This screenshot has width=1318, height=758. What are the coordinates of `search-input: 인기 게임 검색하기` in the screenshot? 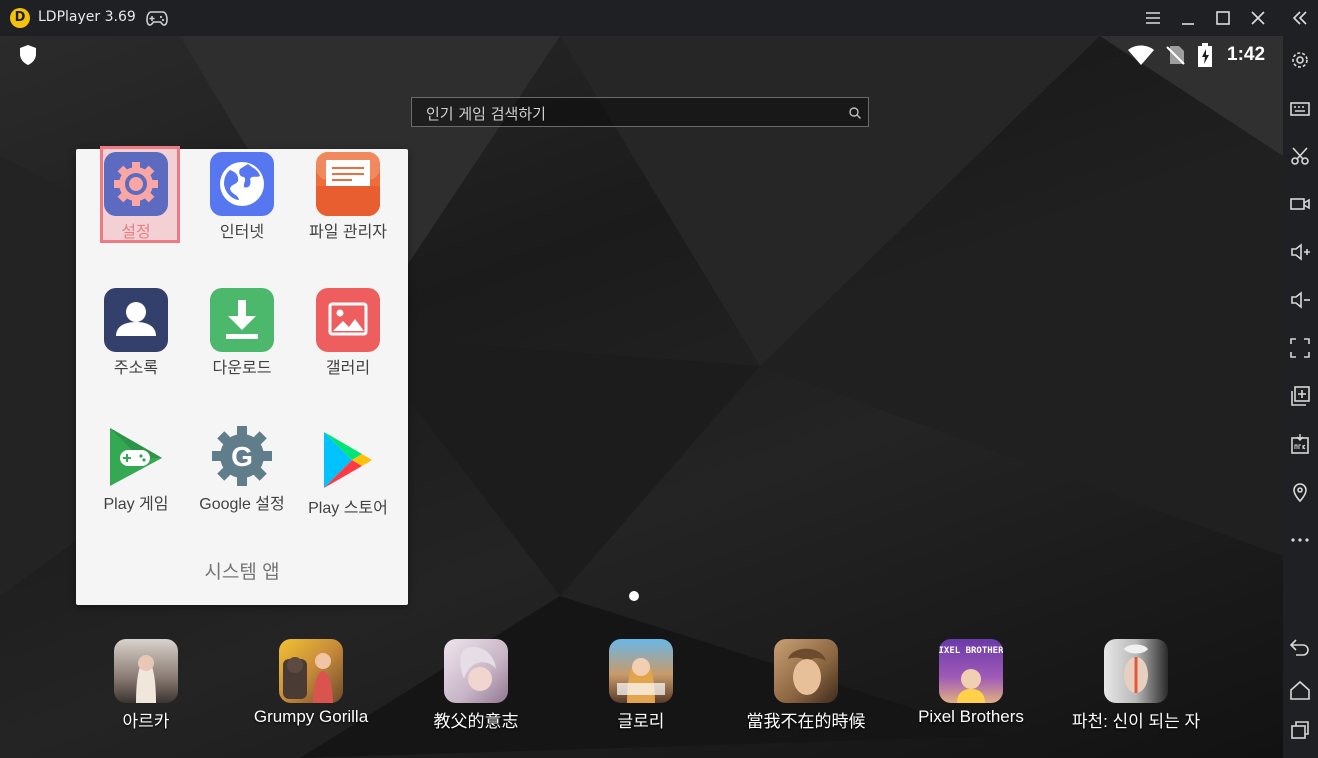 It's located at (640, 112).